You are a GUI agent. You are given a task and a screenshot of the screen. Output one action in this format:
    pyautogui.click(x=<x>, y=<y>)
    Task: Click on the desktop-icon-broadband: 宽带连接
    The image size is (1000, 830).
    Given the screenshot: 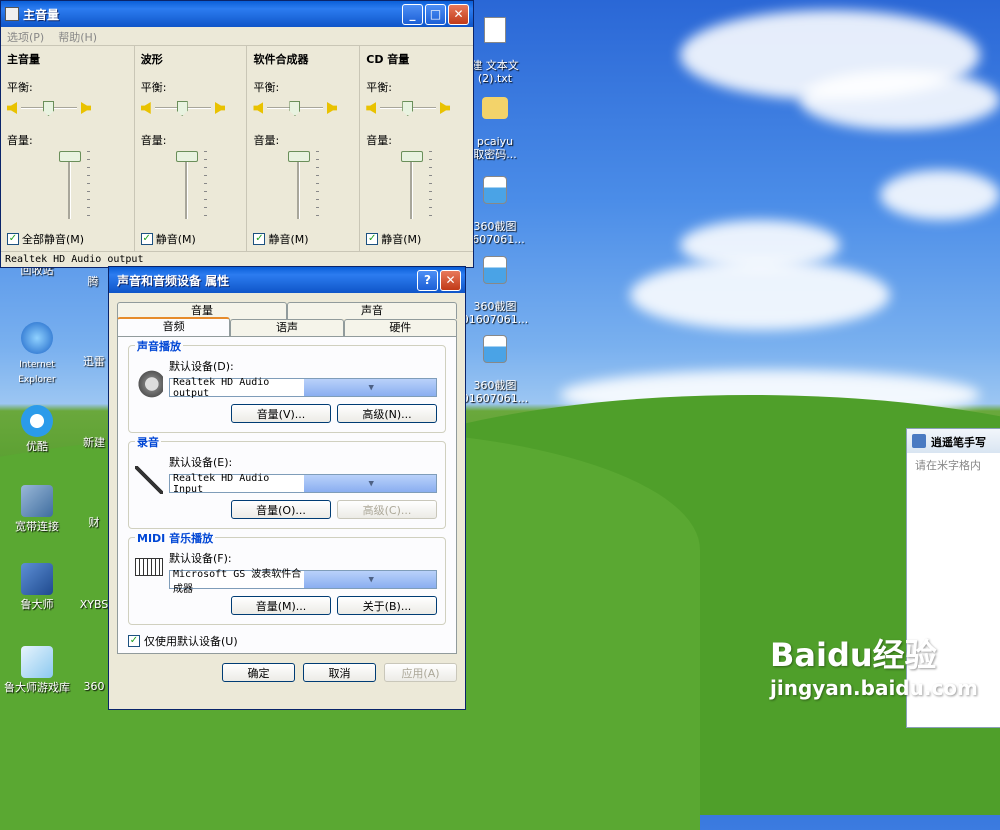 What is the action you would take?
    pyautogui.click(x=37, y=509)
    